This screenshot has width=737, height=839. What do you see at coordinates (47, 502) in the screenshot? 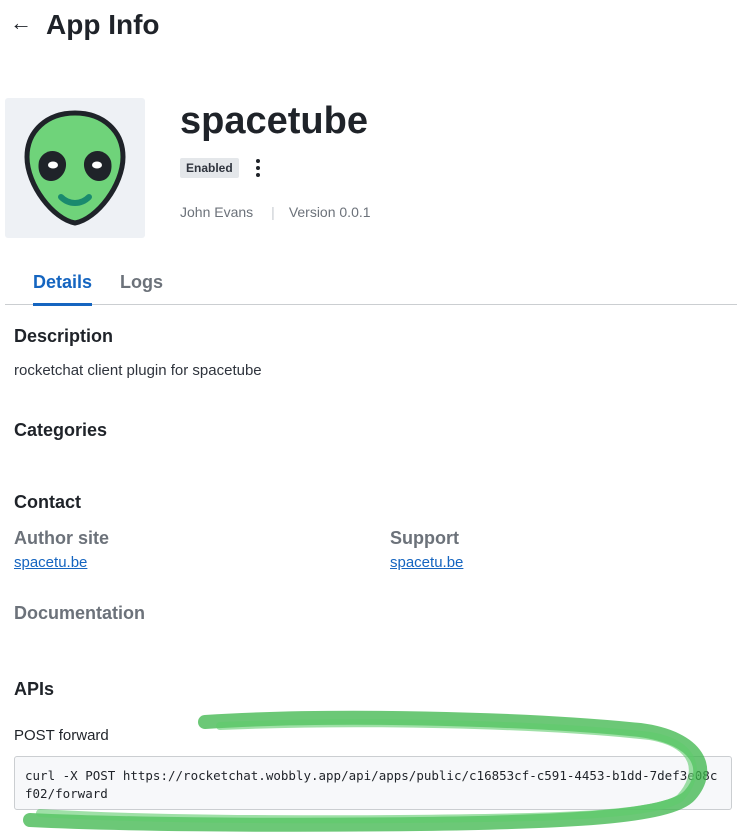
I see `contact-title: Contact` at bounding box center [47, 502].